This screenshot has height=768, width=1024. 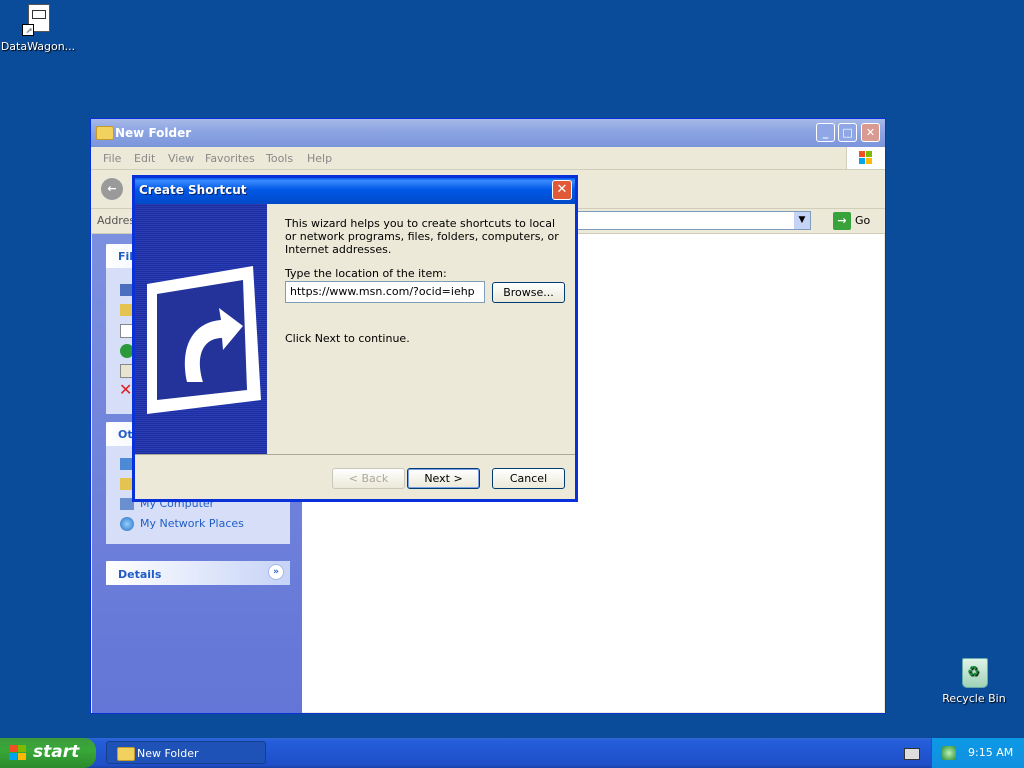 I want to click on details-panel: Details », so click(x=198, y=573).